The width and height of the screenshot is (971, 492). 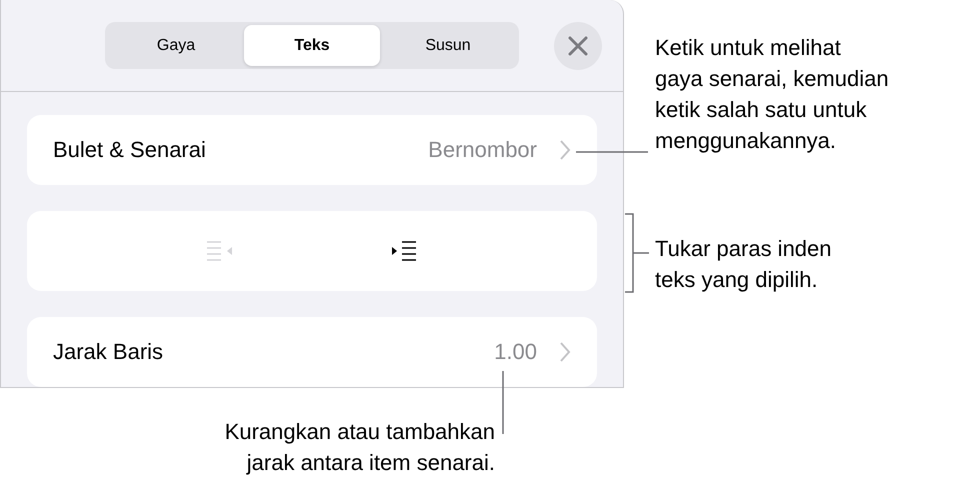 What do you see at coordinates (176, 45) in the screenshot?
I see `segment-tab: Gaya` at bounding box center [176, 45].